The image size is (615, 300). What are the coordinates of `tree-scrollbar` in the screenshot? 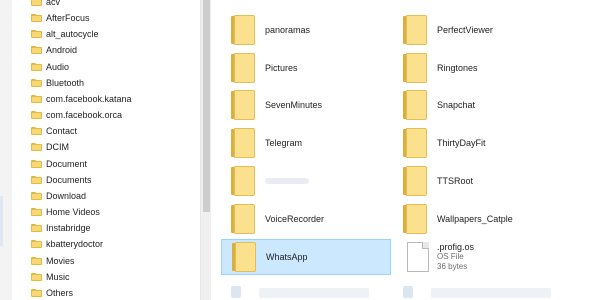 It's located at (205, 150).